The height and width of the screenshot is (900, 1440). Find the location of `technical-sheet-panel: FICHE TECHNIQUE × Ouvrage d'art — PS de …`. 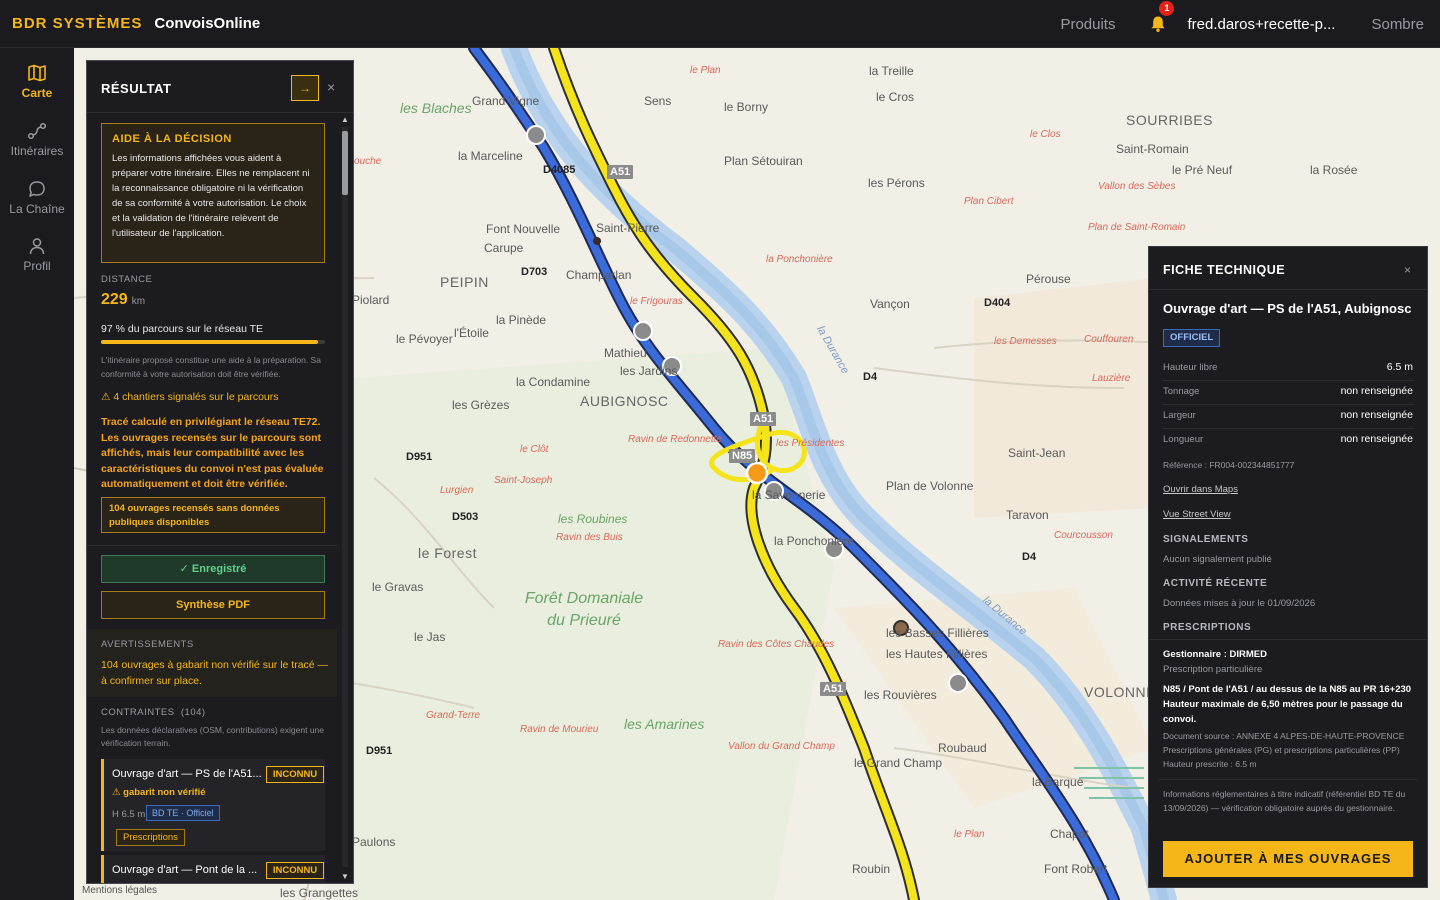

technical-sheet-panel: FICHE TECHNIQUE × Ouvrage d'art — PS de … is located at coordinates (1288, 567).